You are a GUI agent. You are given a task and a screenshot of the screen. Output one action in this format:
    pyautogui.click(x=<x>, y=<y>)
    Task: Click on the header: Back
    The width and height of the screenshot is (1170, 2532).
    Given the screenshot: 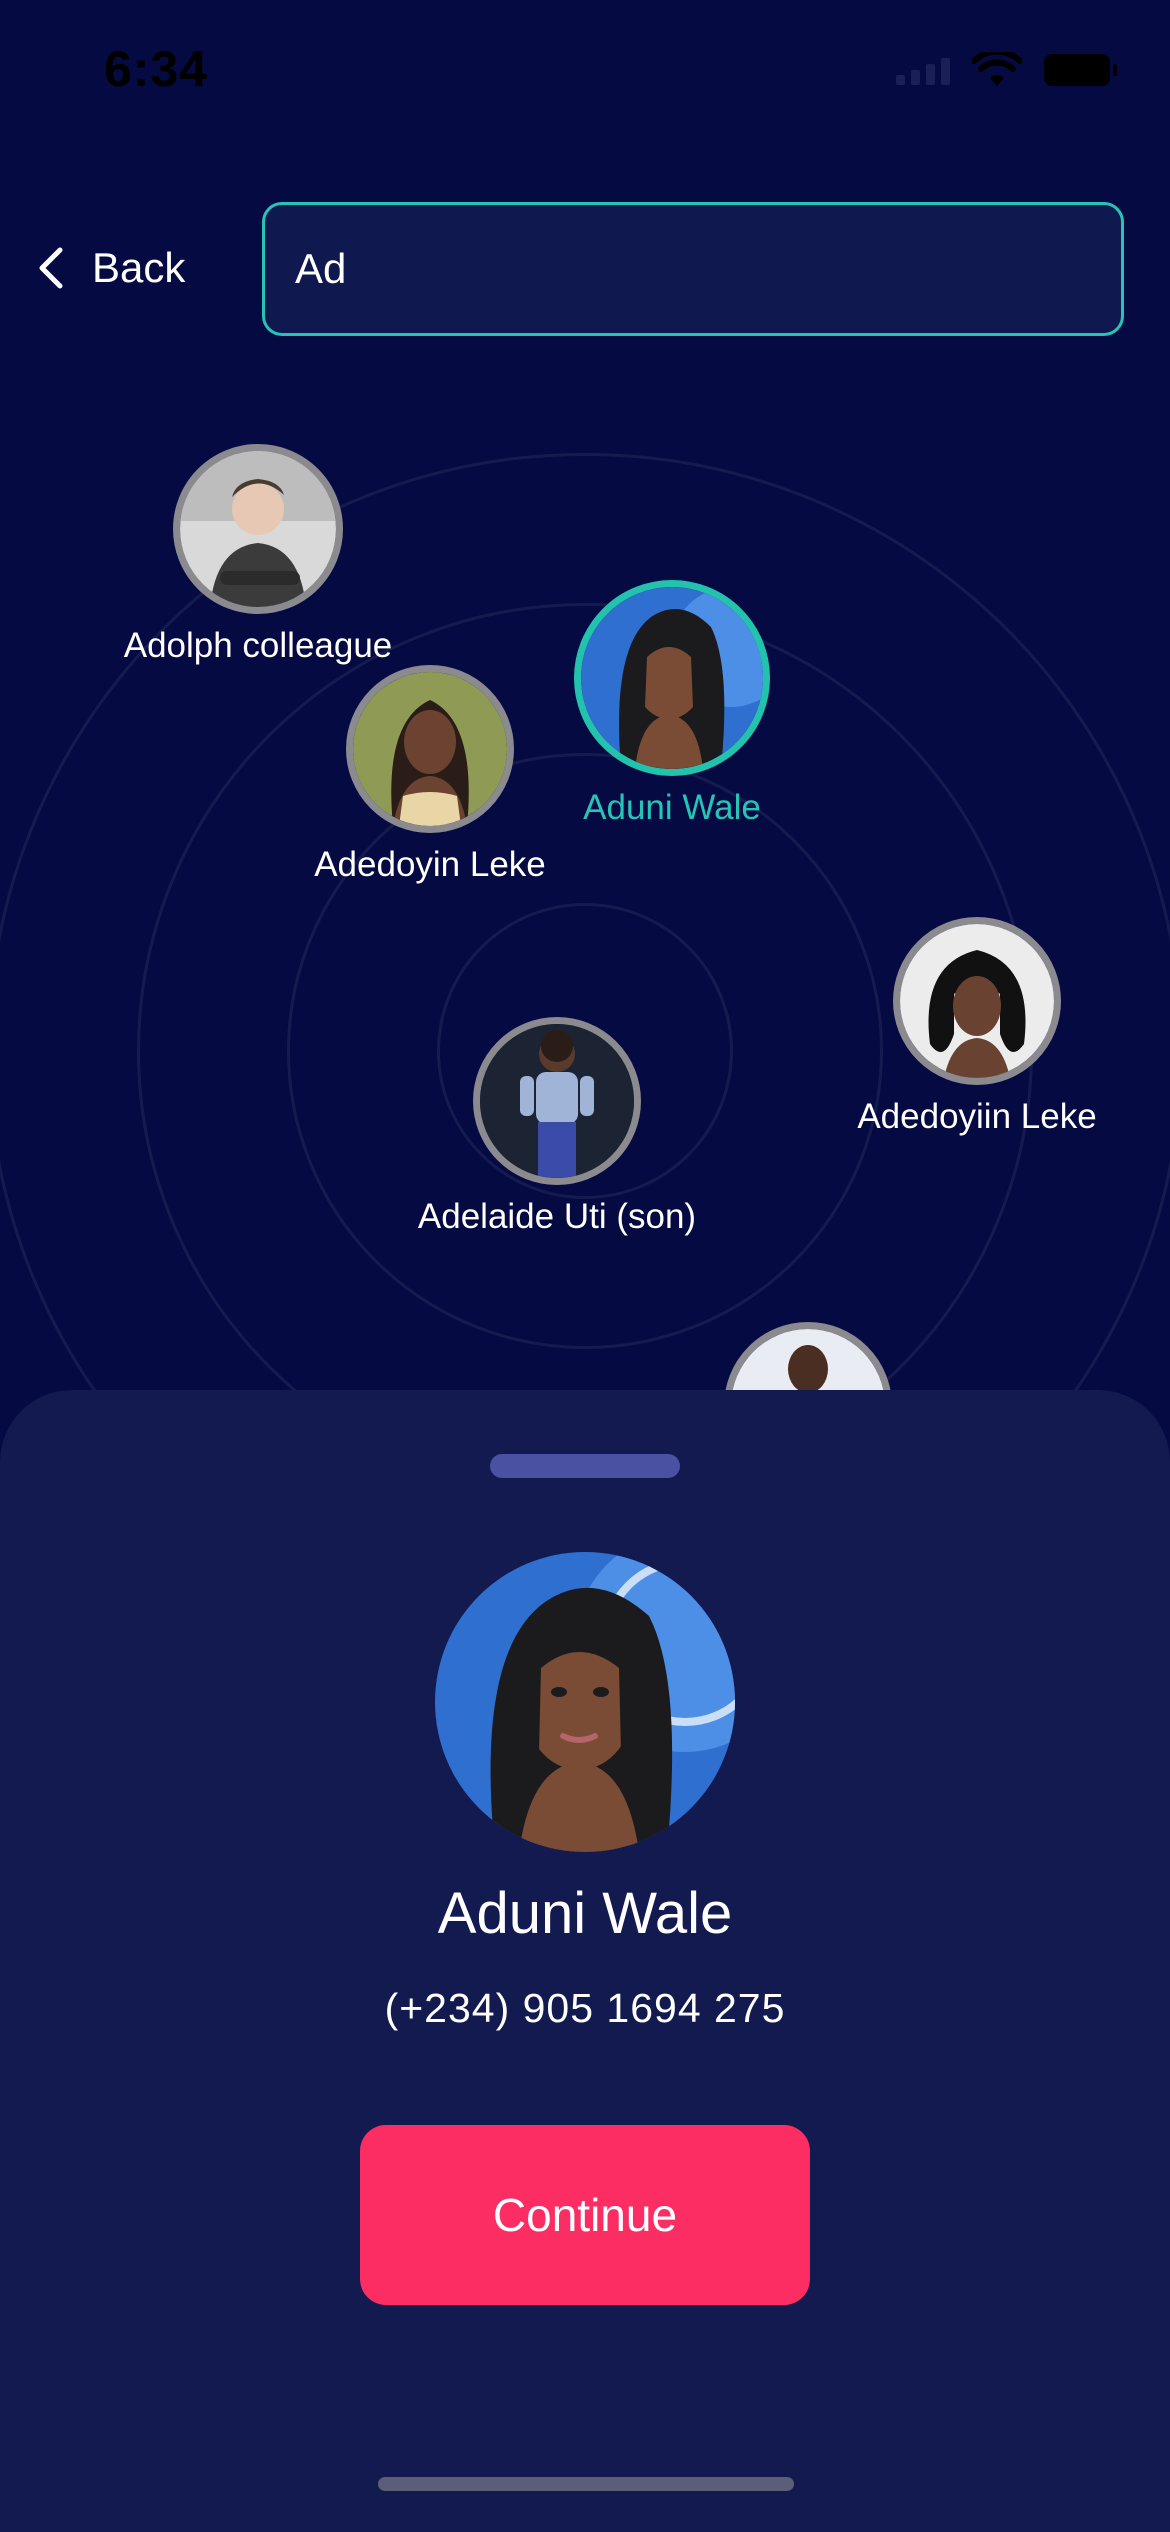 What is the action you would take?
    pyautogui.click(x=585, y=268)
    